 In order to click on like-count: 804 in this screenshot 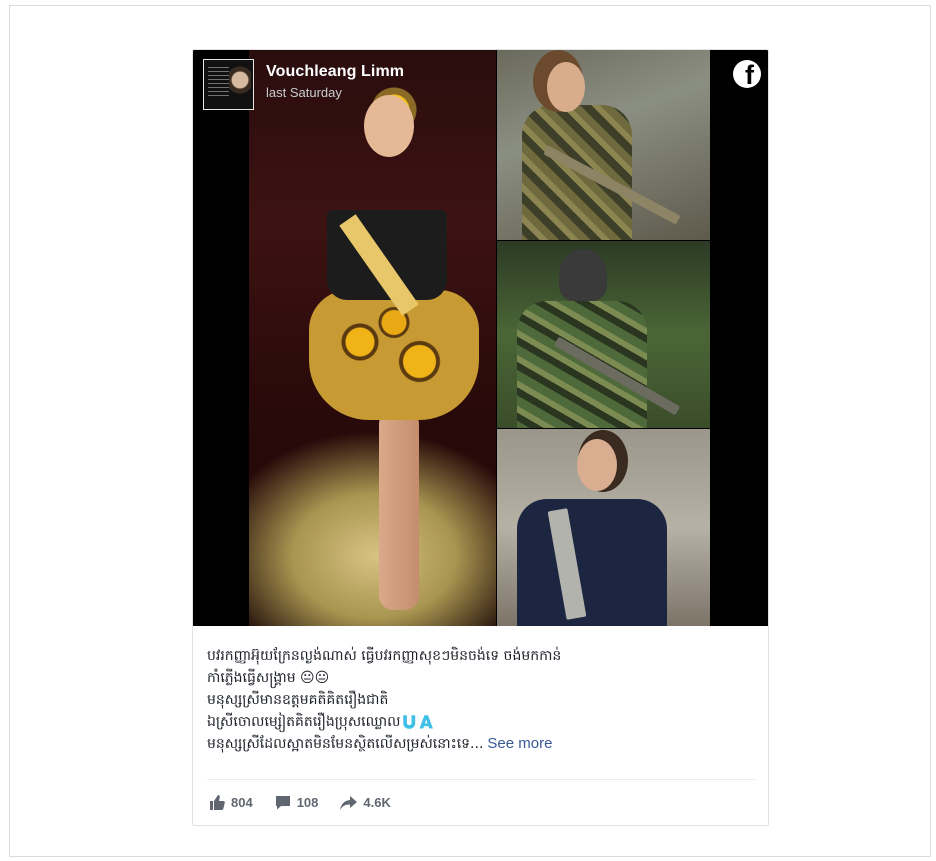, I will do `click(231, 802)`.